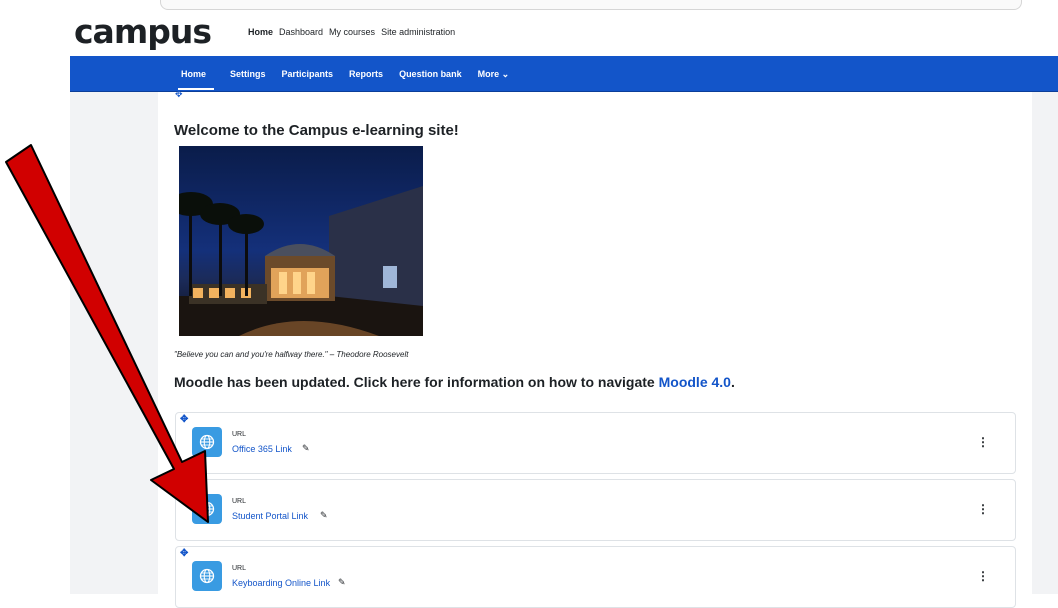 The image size is (1058, 608). What do you see at coordinates (270, 516) in the screenshot?
I see `activity-link-student-portal: Student Portal Link` at bounding box center [270, 516].